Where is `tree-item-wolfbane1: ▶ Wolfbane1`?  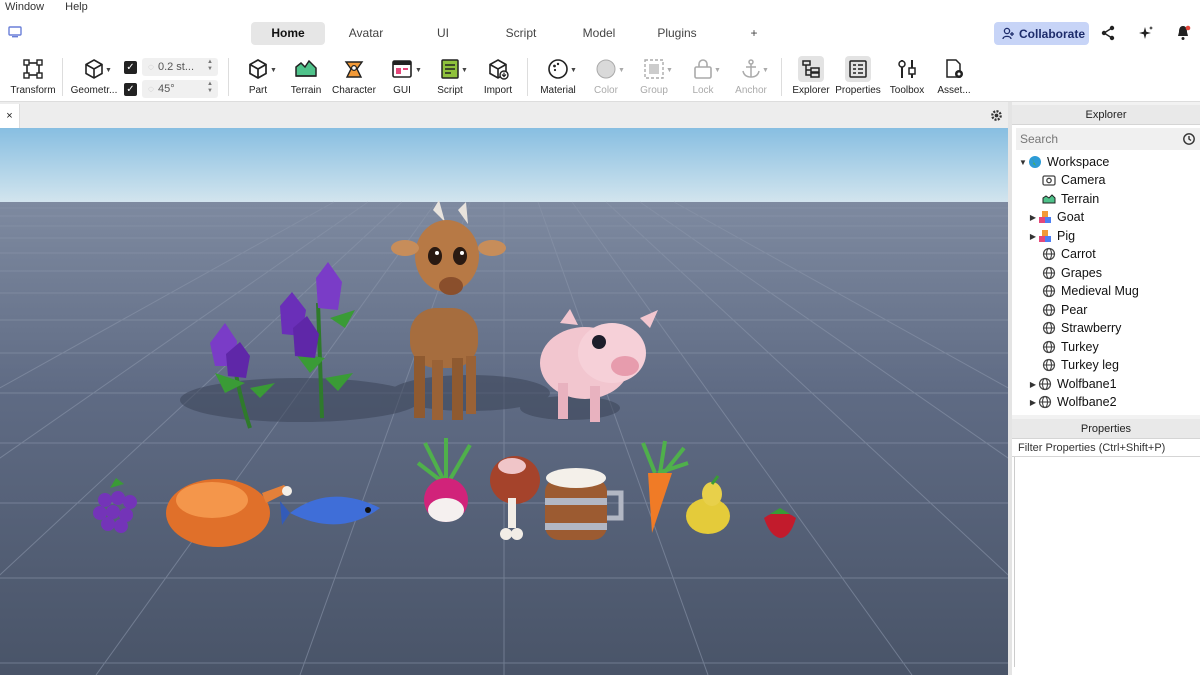
tree-item-wolfbane1: ▶ Wolfbane1 is located at coordinates (1072, 384).